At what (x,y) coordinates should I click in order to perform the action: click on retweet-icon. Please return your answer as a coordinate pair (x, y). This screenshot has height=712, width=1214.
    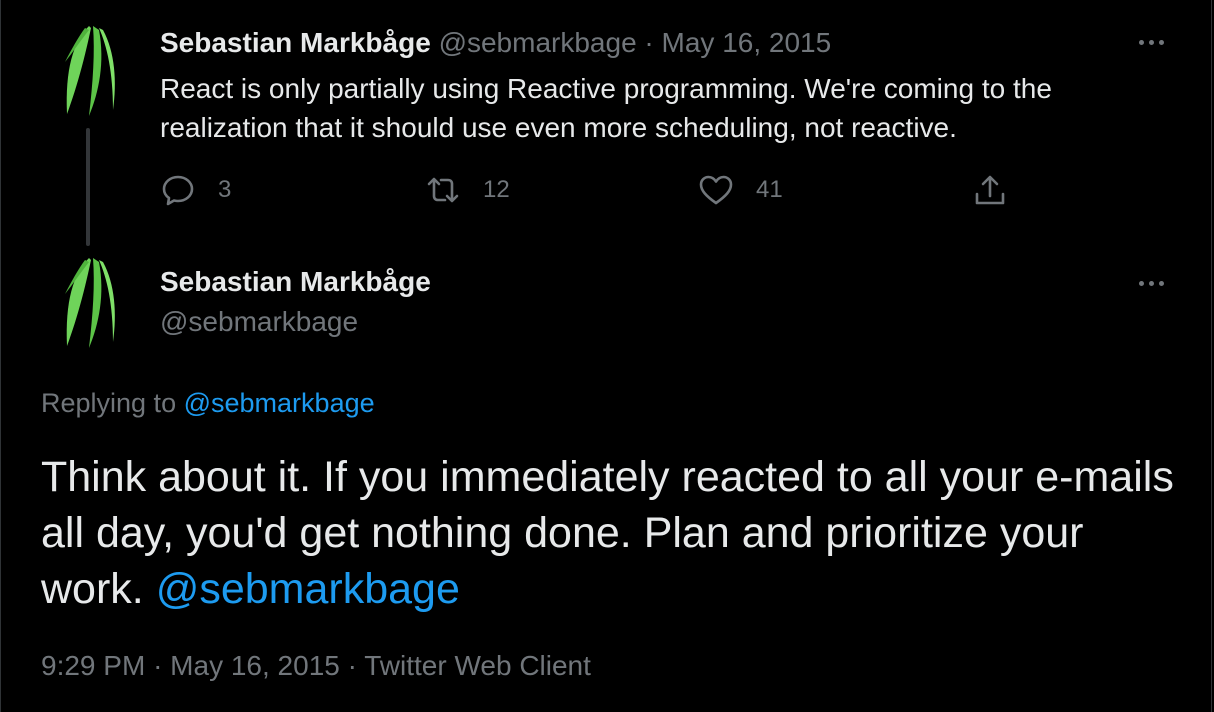
    Looking at the image, I should click on (443, 190).